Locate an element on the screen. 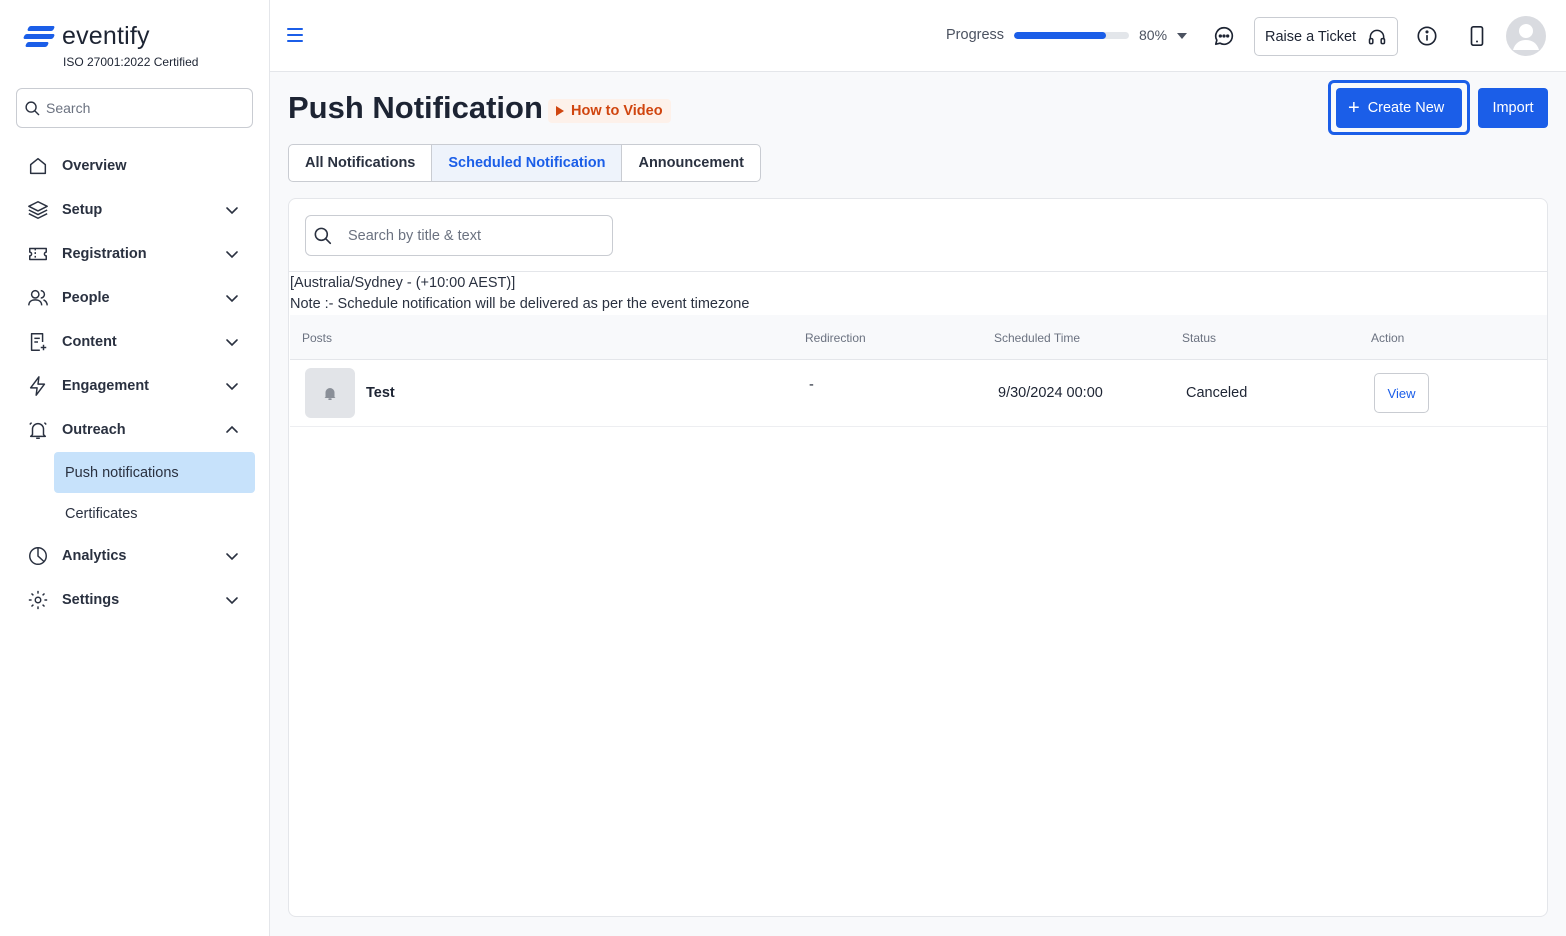 This screenshot has height=936, width=1566. user-avatar is located at coordinates (1526, 36).